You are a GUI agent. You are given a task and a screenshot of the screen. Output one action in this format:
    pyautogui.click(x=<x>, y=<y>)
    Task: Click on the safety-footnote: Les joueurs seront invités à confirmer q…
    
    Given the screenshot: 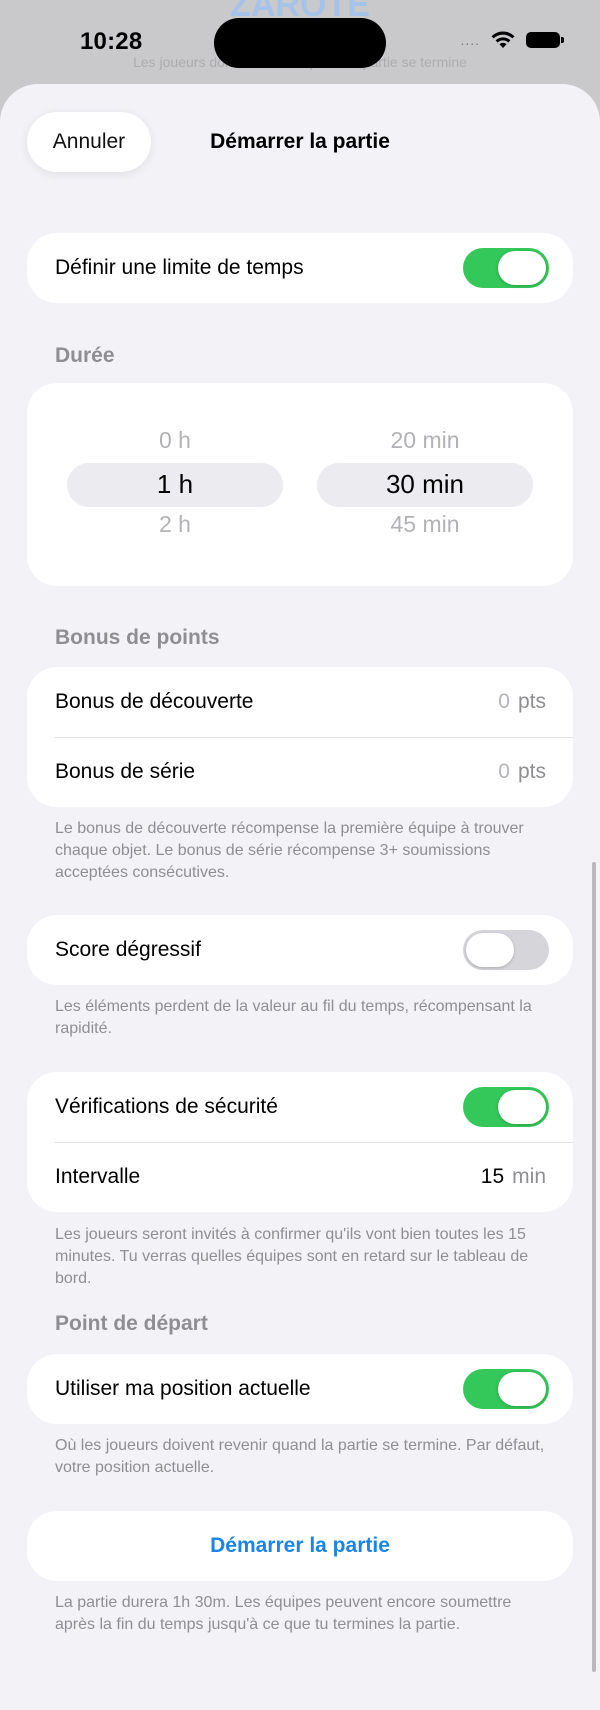 What is the action you would take?
    pyautogui.click(x=292, y=1256)
    